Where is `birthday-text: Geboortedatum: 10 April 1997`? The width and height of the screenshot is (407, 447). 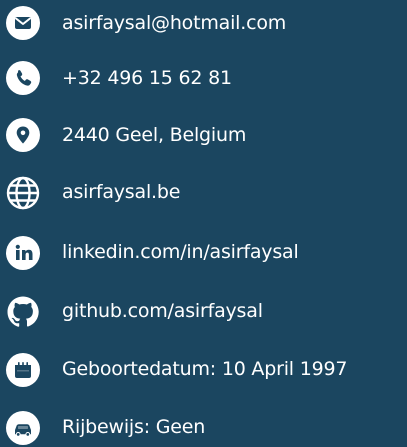 birthday-text: Geboortedatum: 10 April 1997 is located at coordinates (205, 369).